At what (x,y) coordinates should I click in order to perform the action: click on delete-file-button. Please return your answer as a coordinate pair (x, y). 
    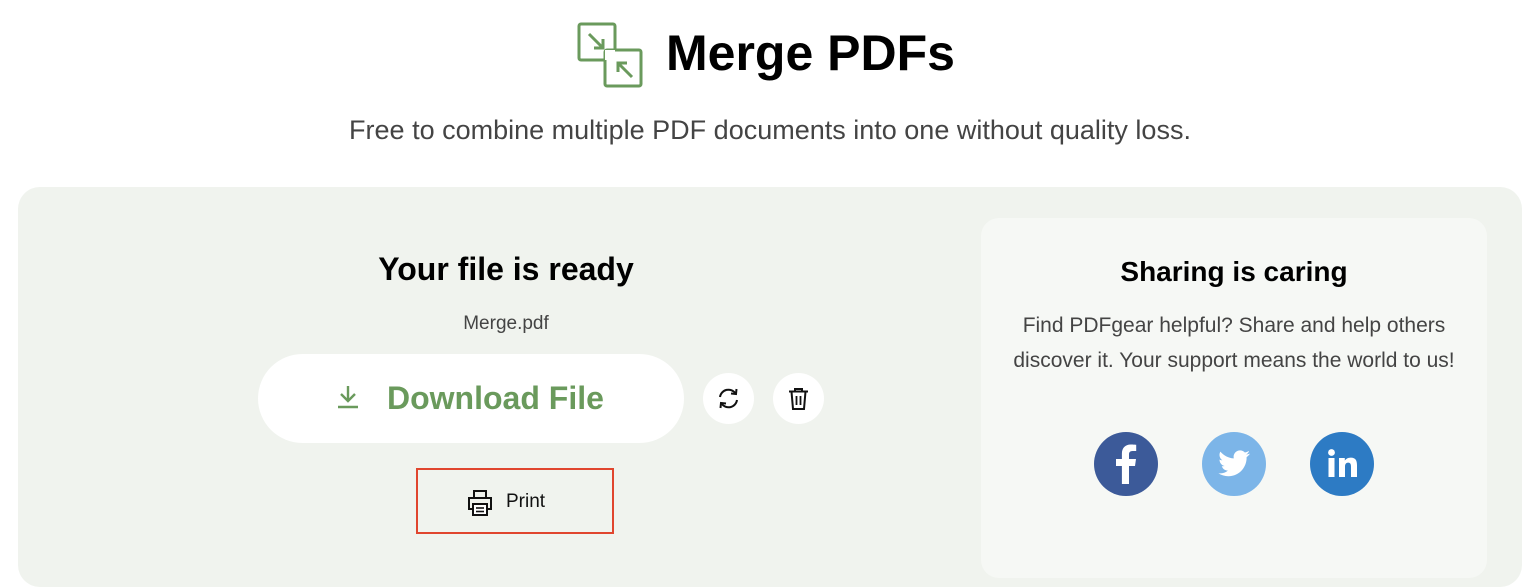
    Looking at the image, I should click on (798, 398).